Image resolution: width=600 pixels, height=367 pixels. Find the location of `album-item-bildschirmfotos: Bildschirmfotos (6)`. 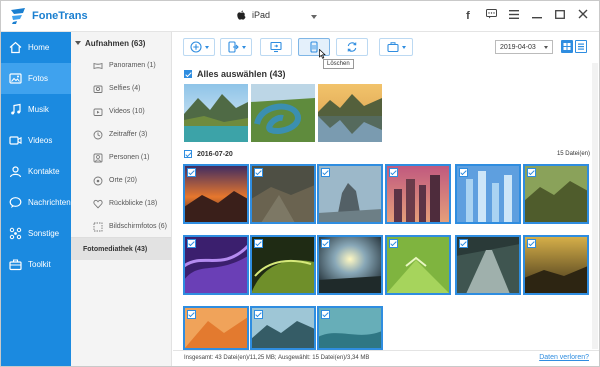

album-item-bildschirmfotos: Bildschirmfotos (6) is located at coordinates (121, 226).